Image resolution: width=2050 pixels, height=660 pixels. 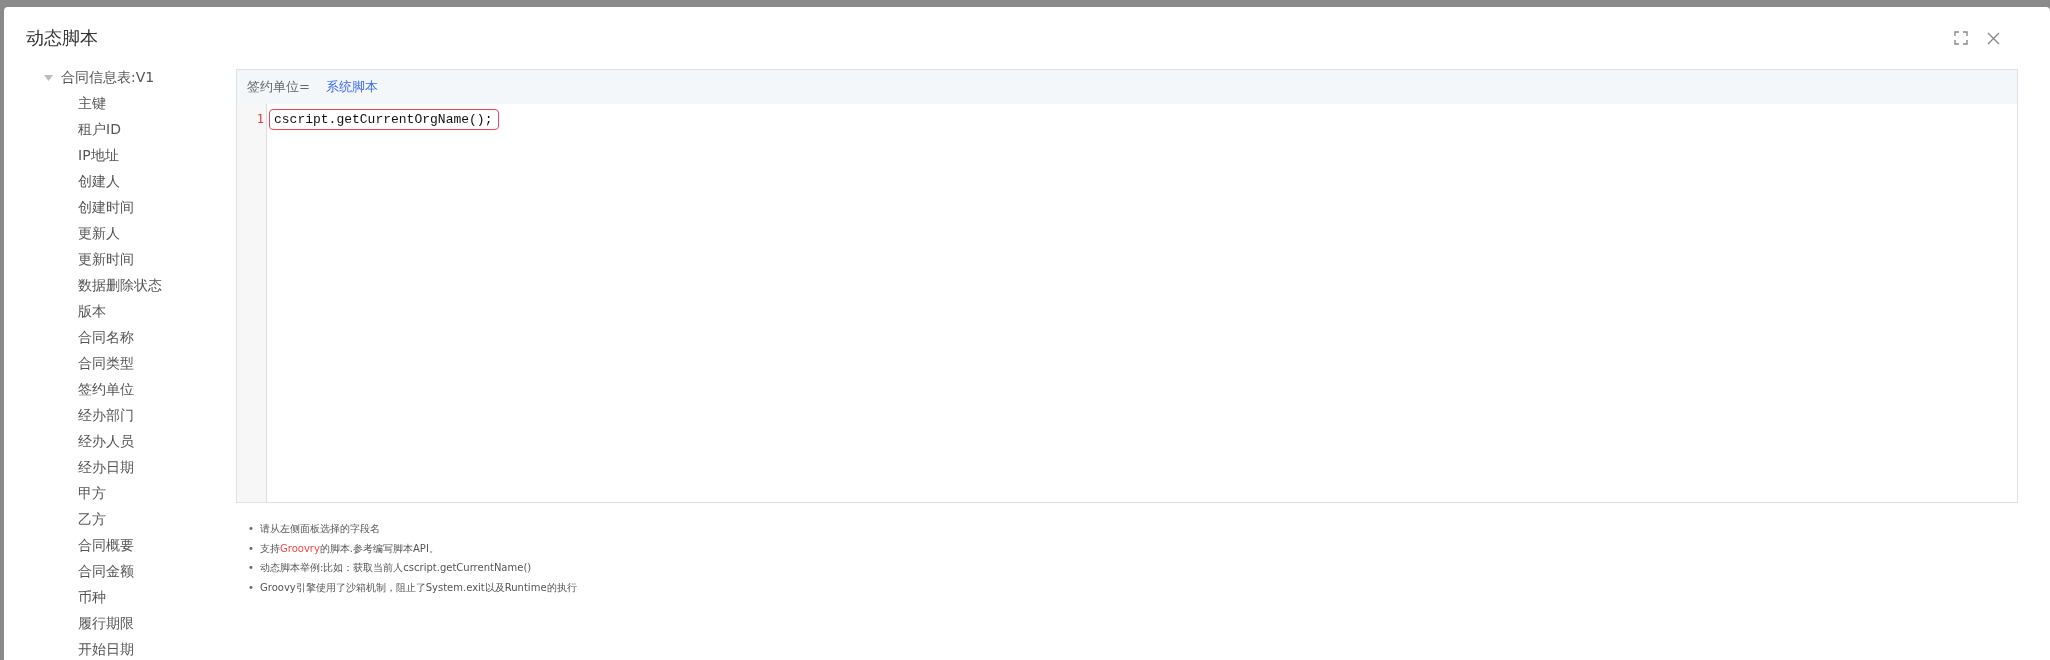 I want to click on fullscreen-icon, so click(x=1961, y=38).